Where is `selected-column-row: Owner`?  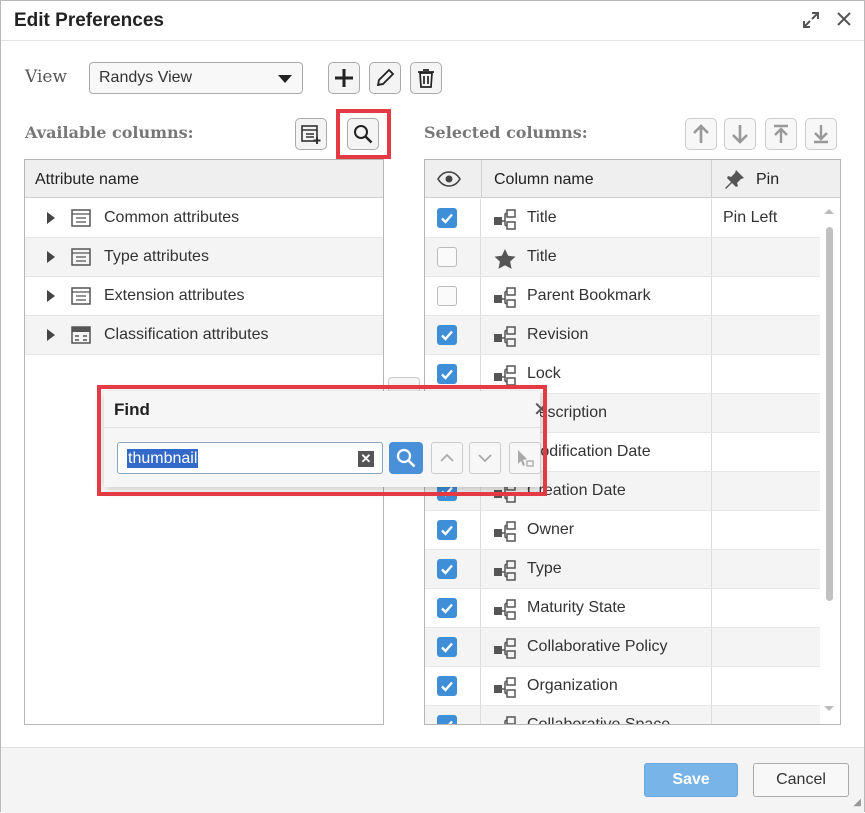 selected-column-row: Owner is located at coordinates (622, 530).